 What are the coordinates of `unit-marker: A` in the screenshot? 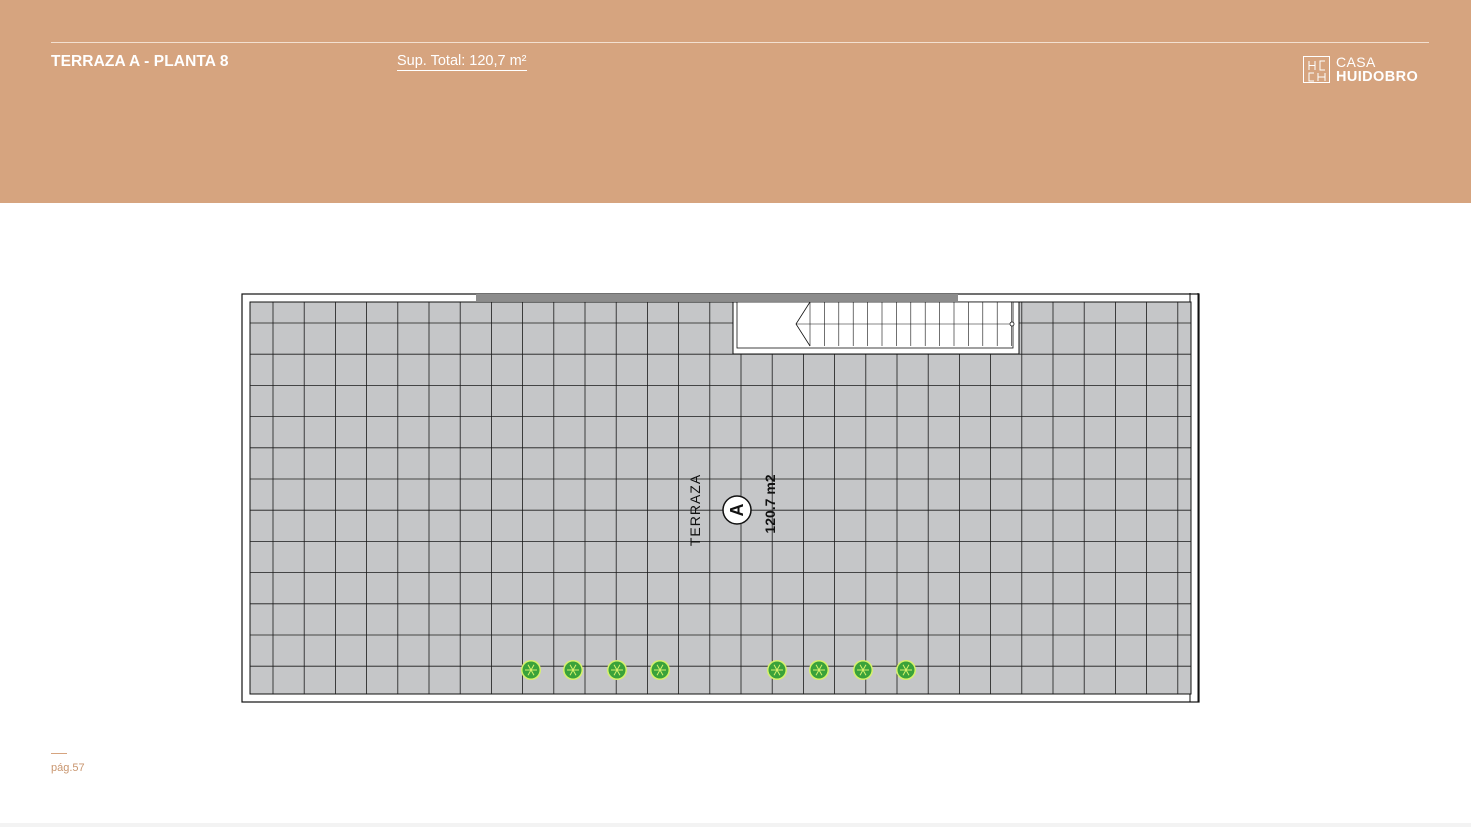 It's located at (737, 510).